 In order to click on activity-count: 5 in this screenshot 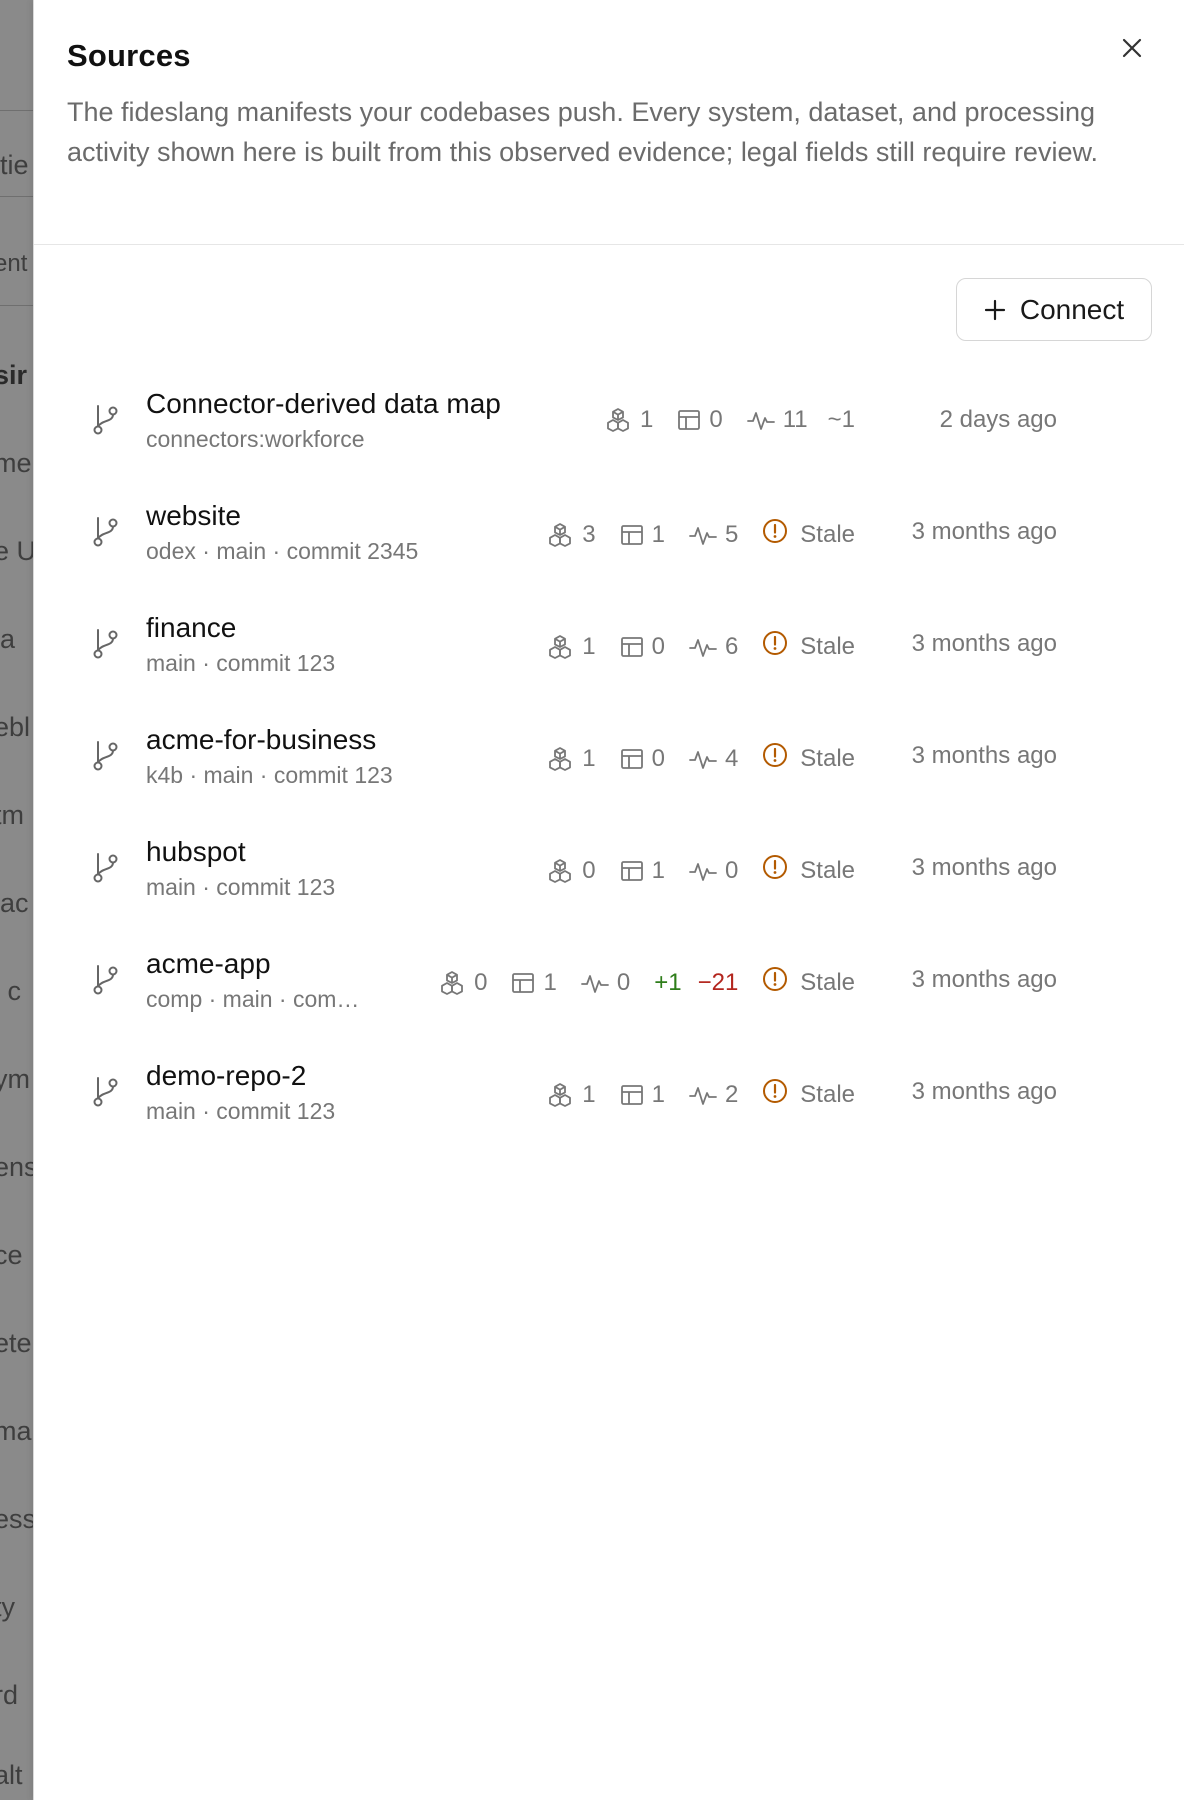, I will do `click(713, 535)`.